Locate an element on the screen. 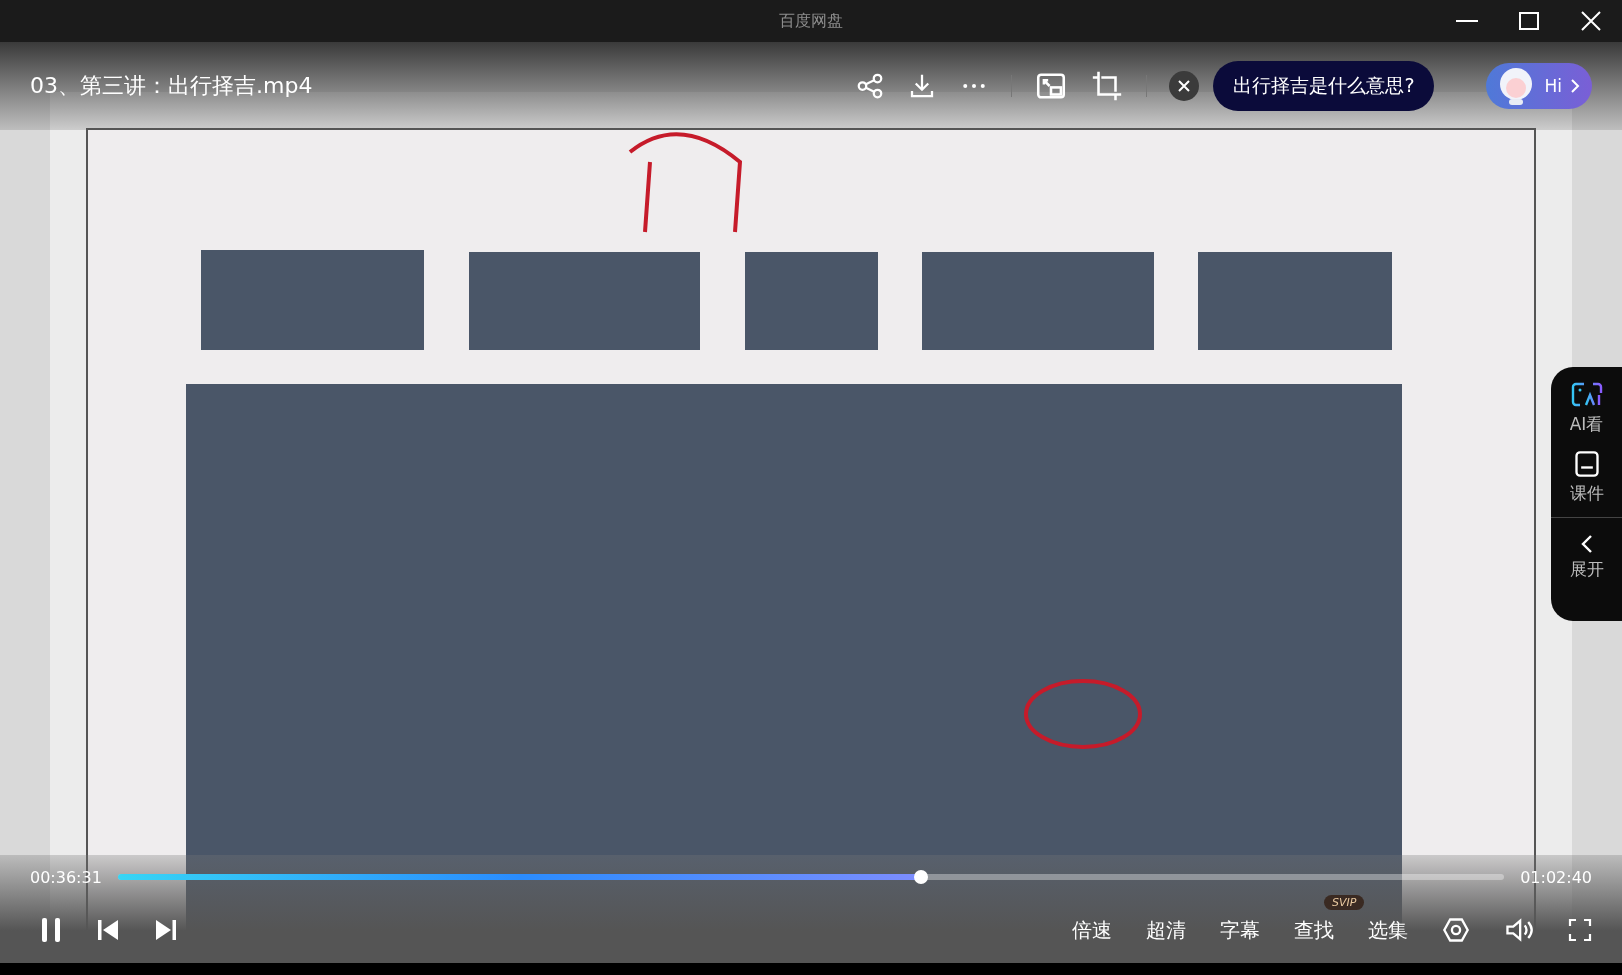 This screenshot has width=1622, height=975. player-option: 倍速 is located at coordinates (1092, 930).